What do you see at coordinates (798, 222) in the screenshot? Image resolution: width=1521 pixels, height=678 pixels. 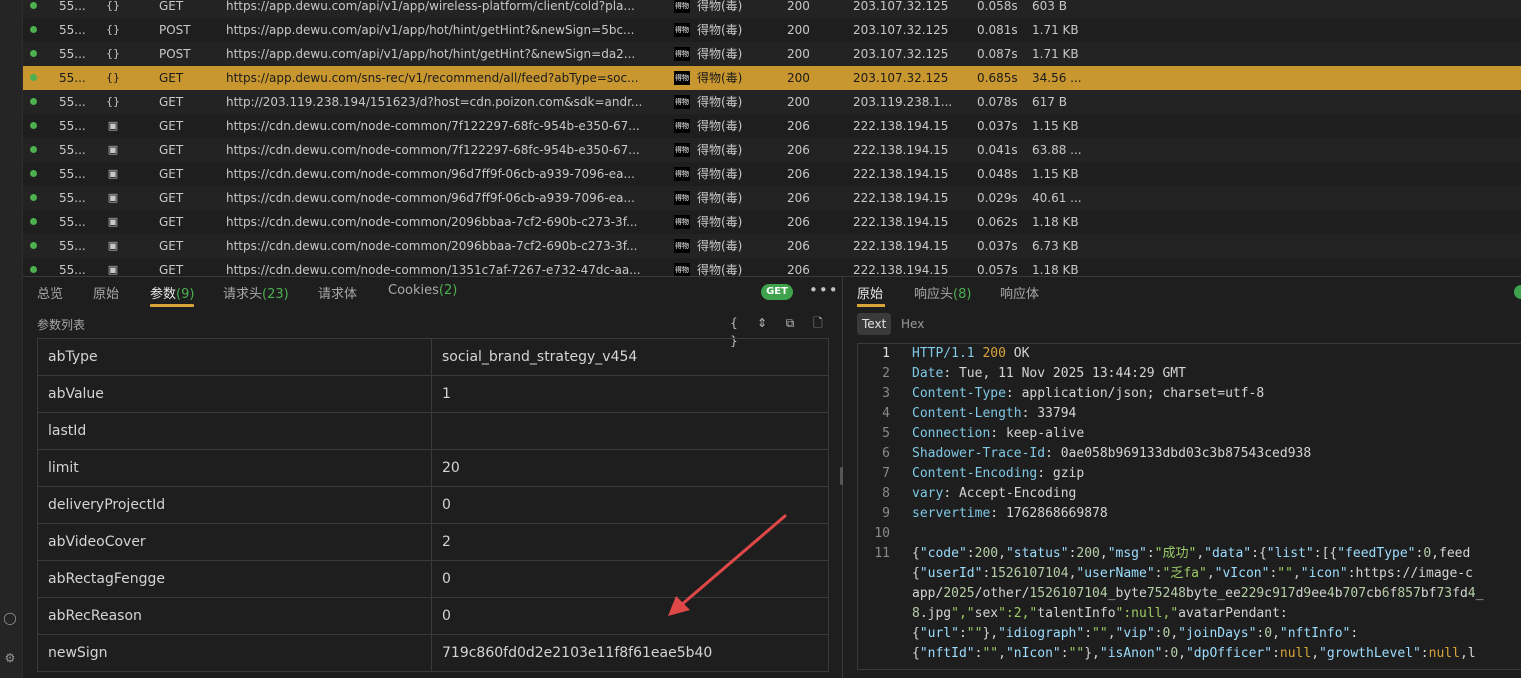 I see `request-status: 206` at bounding box center [798, 222].